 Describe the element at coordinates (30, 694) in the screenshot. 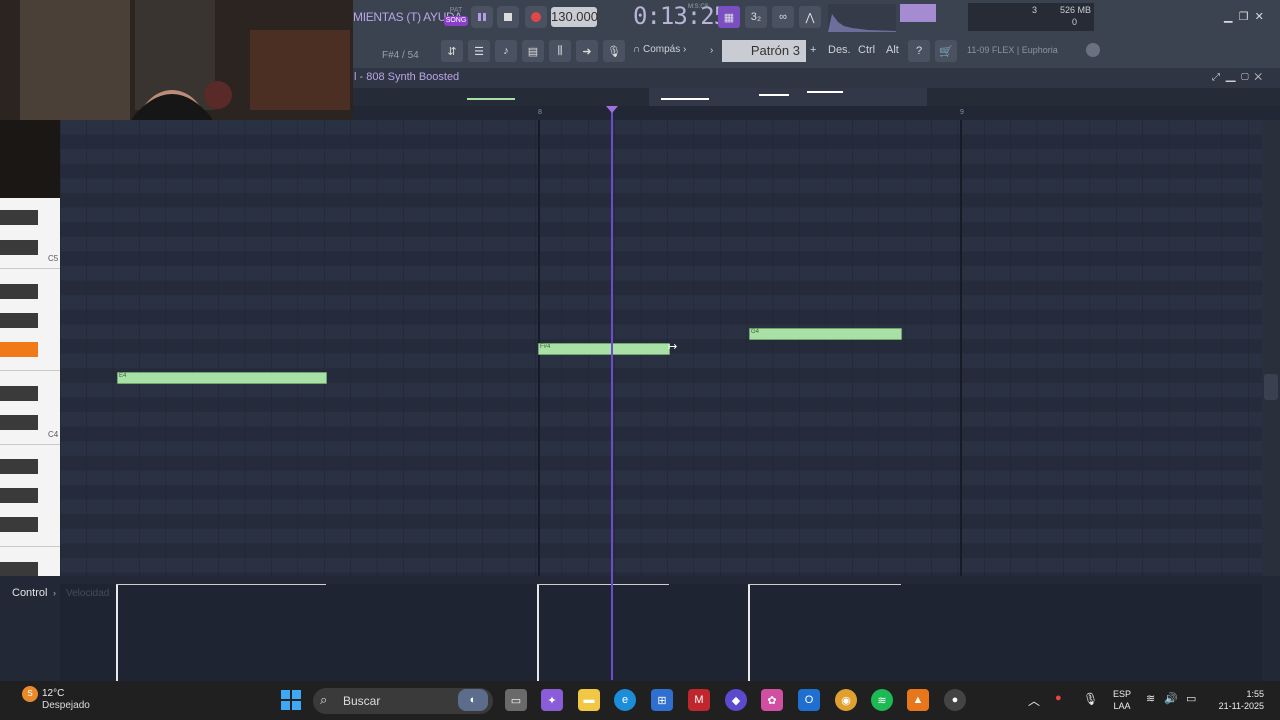

I see `weather-icon: S` at that location.